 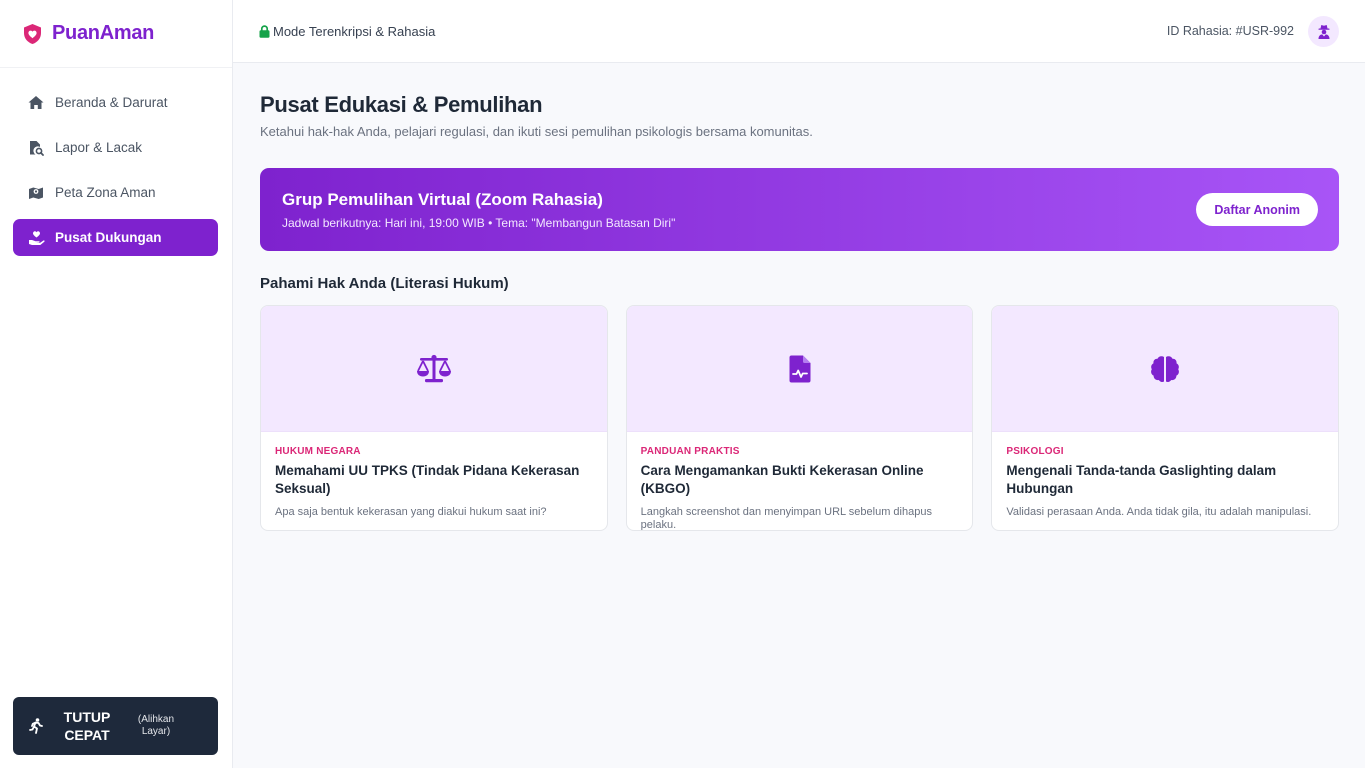 I want to click on sidebar-item-pusat-dukungan: Pusat Dukungan, so click(x=115, y=237).